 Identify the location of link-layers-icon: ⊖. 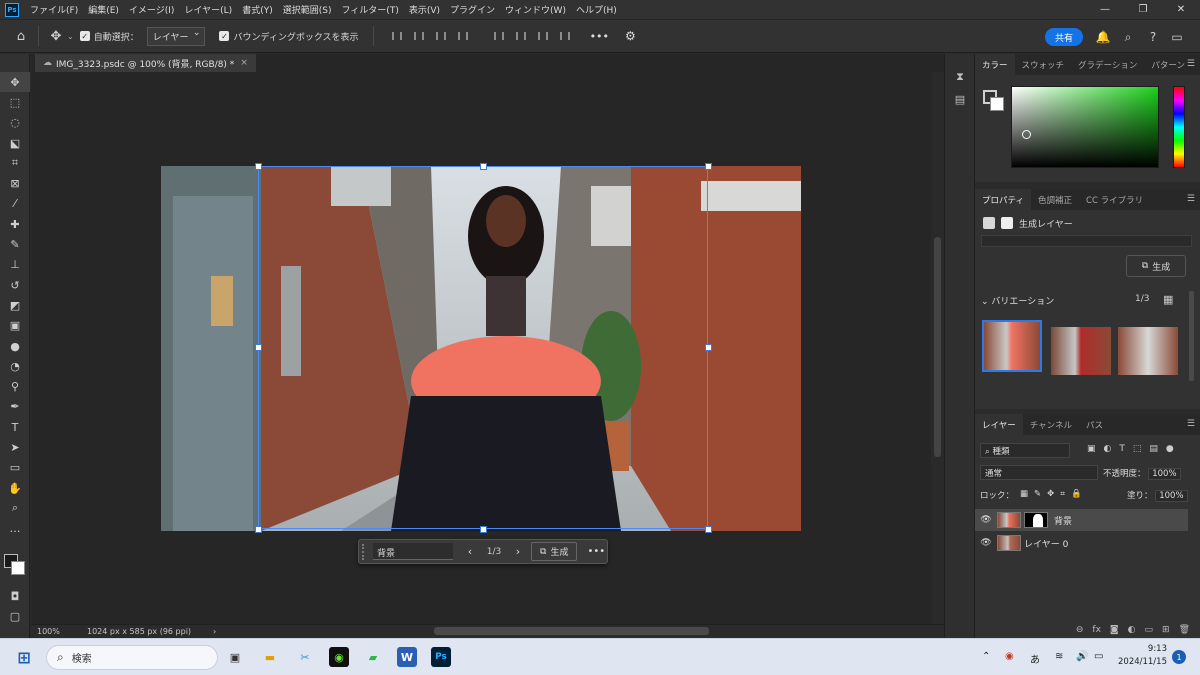
(1080, 630).